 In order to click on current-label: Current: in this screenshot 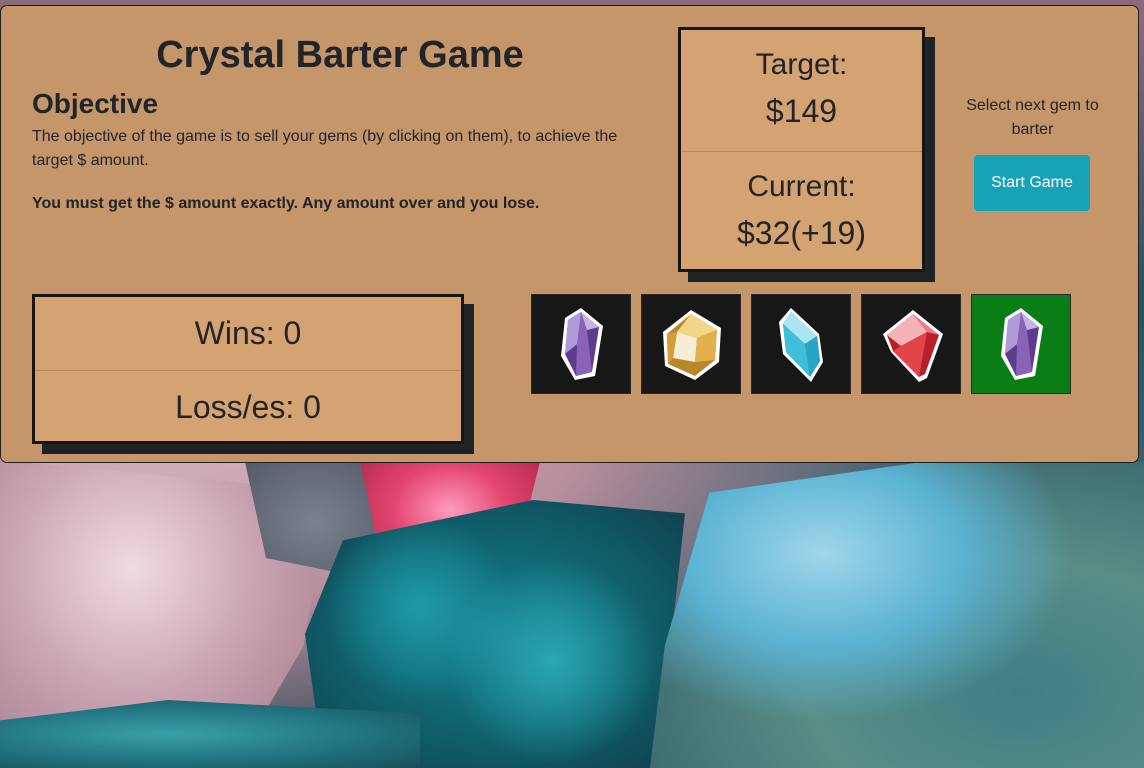, I will do `click(801, 186)`.